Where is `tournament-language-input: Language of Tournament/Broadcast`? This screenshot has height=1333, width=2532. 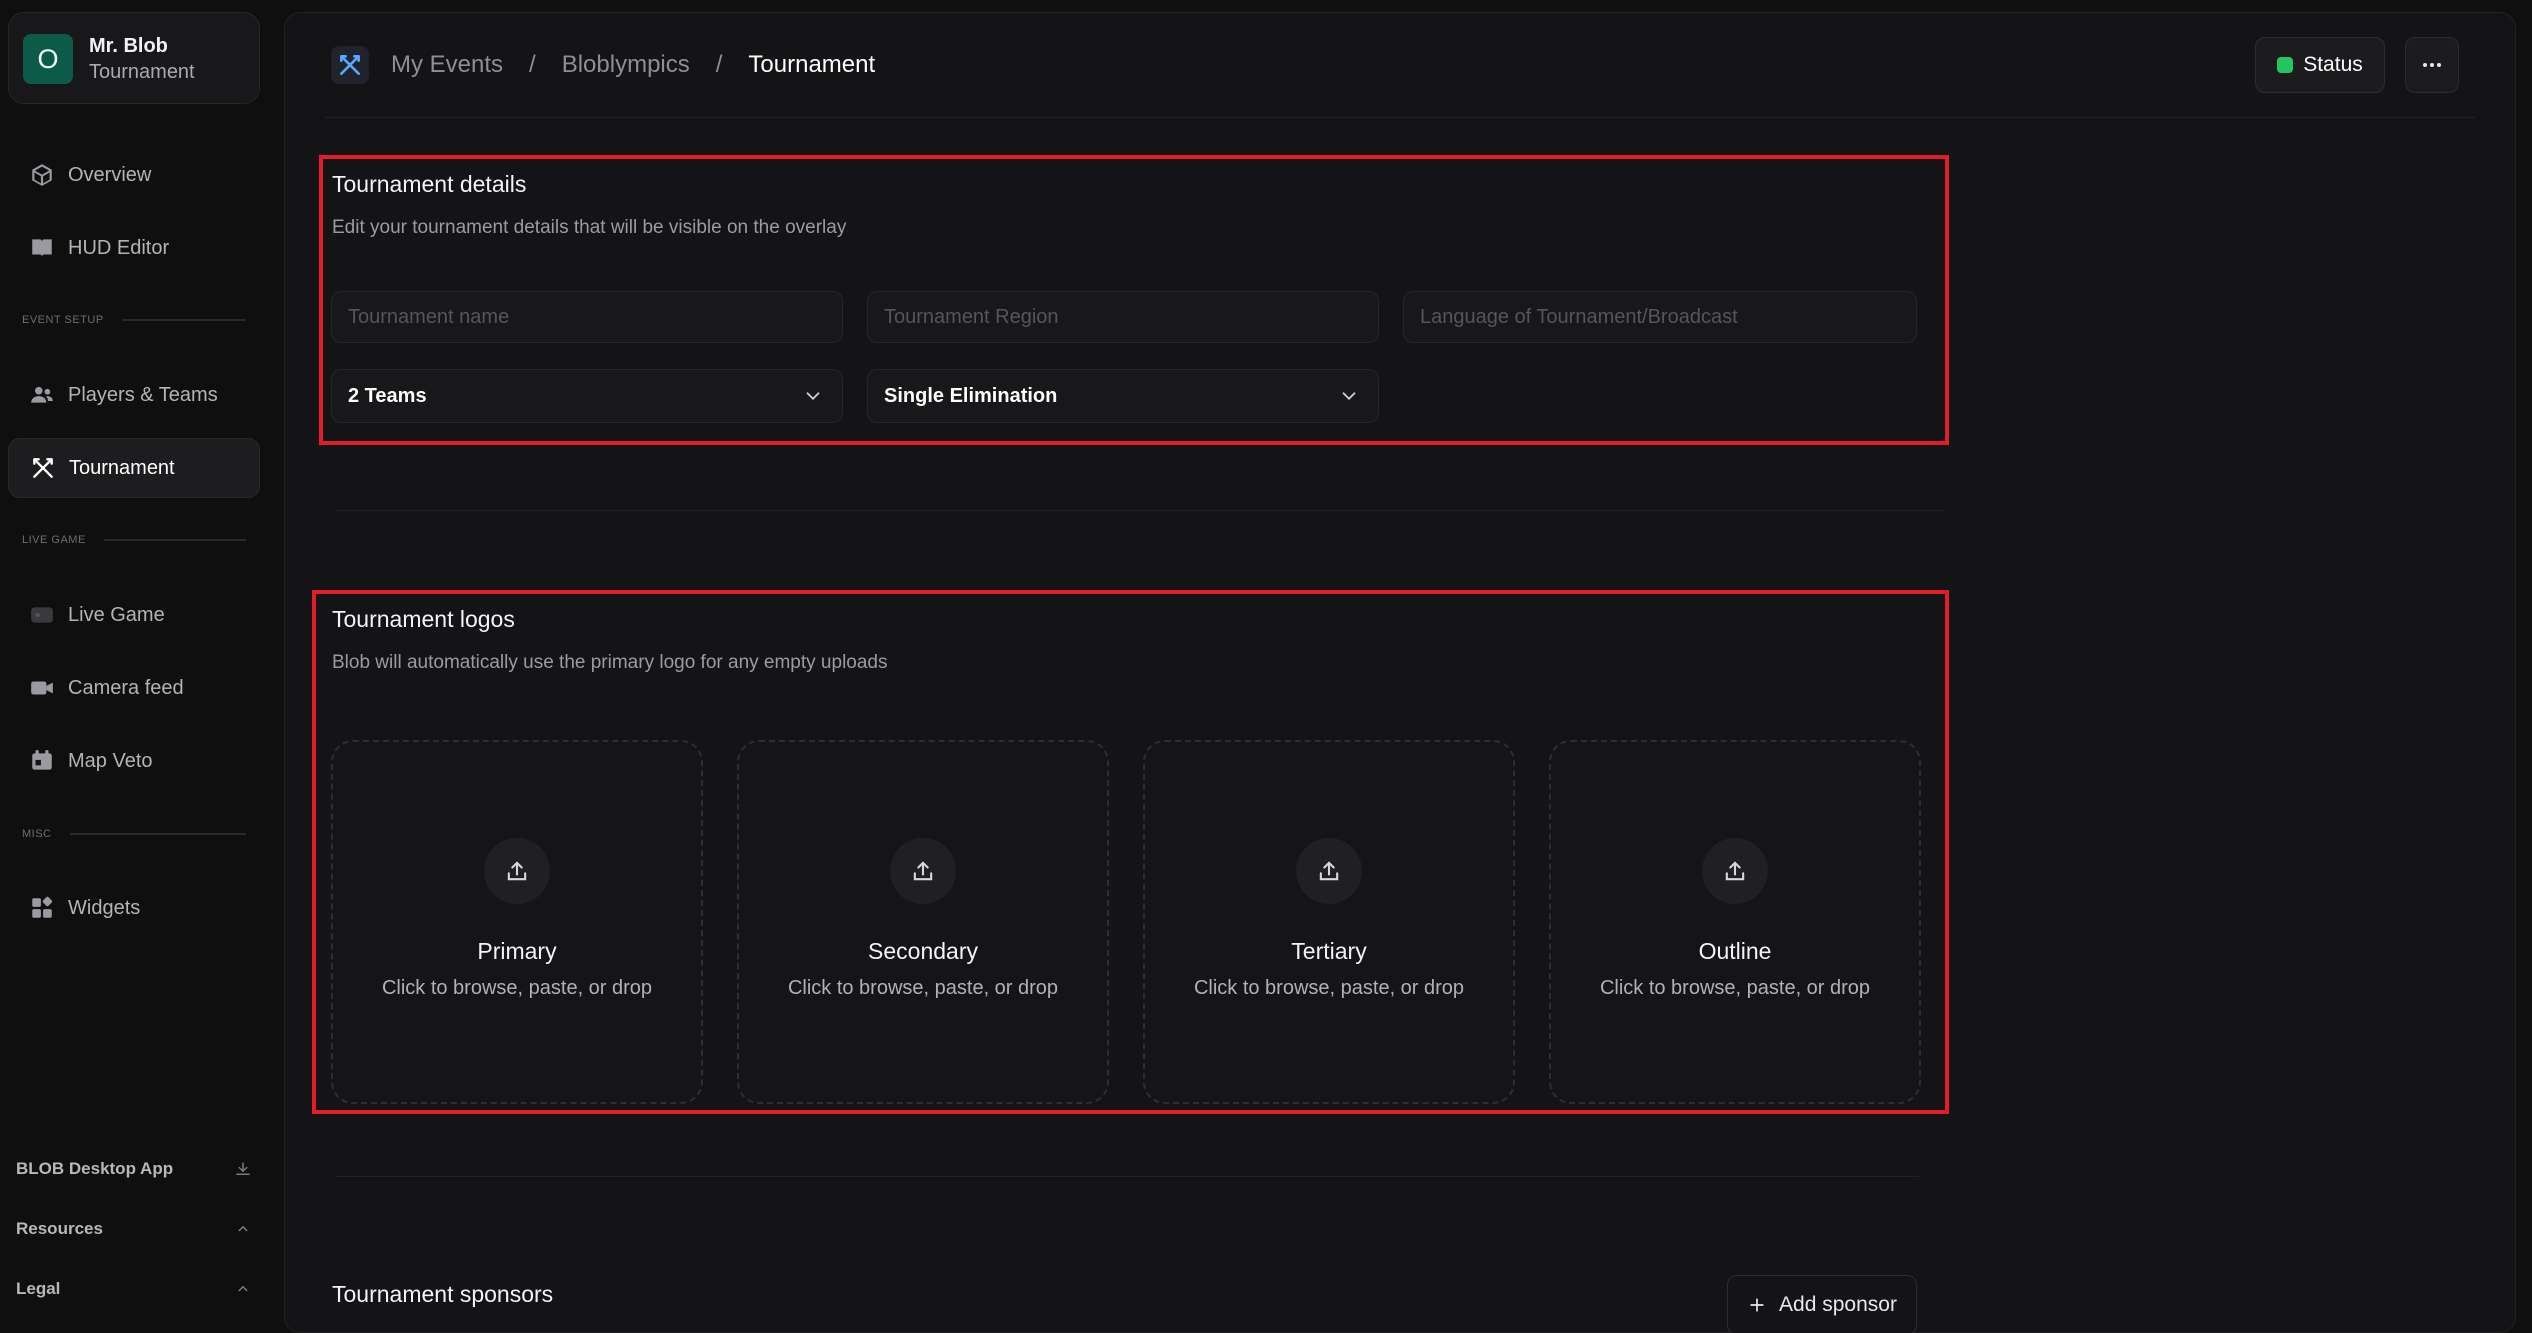 tournament-language-input: Language of Tournament/Broadcast is located at coordinates (1660, 317).